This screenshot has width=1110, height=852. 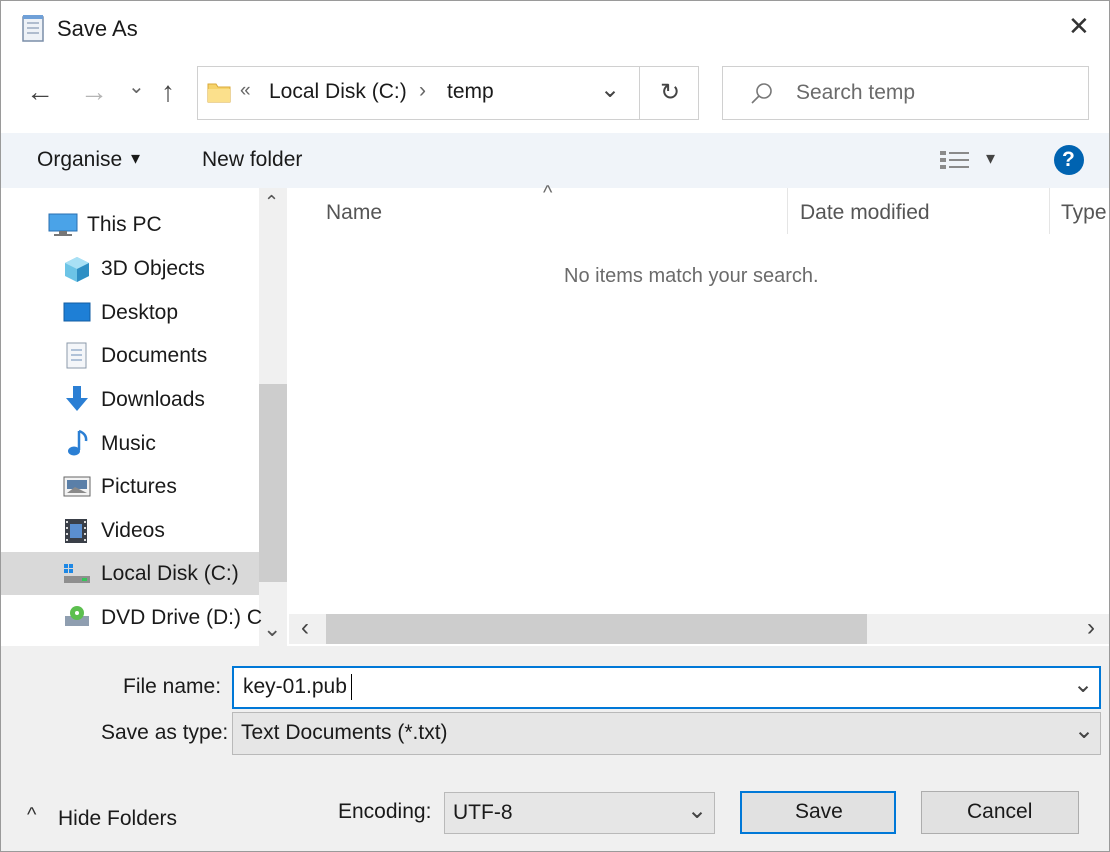 I want to click on sidebar-scrollbar: ⌃ ⌄, so click(x=273, y=417).